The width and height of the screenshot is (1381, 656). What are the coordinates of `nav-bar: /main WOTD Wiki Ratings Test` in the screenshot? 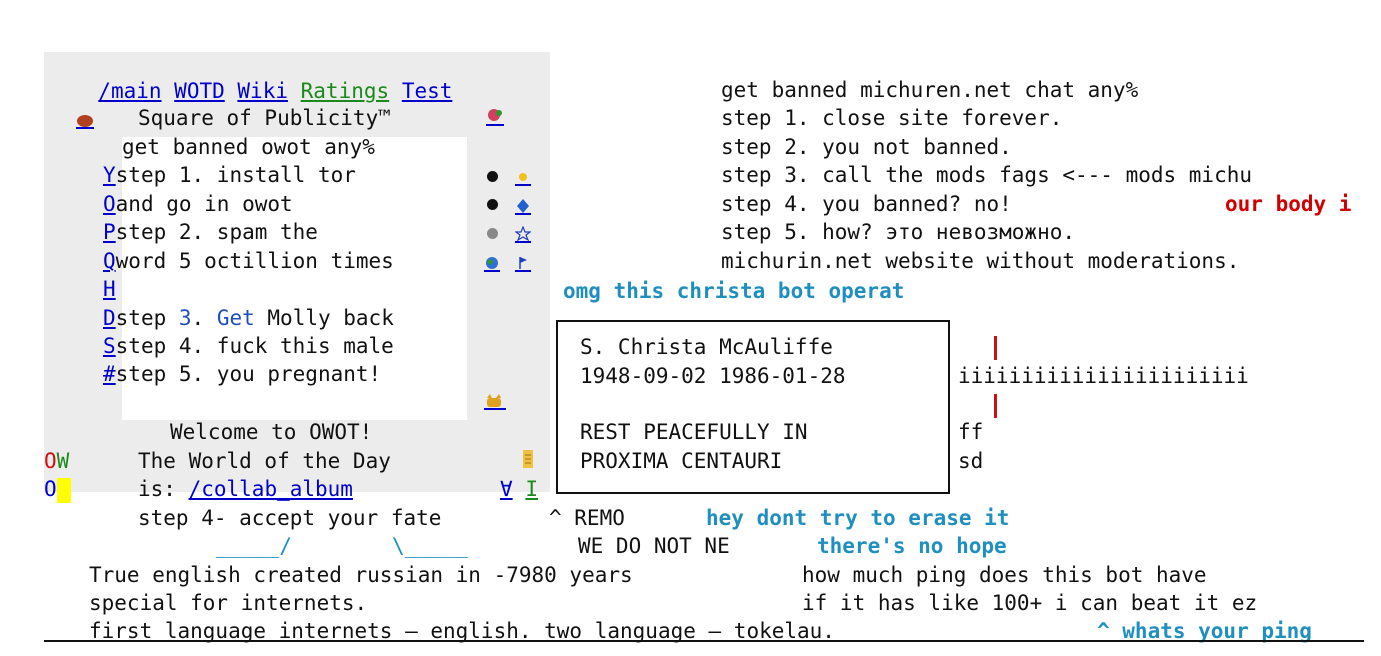 It's located at (262, 76).